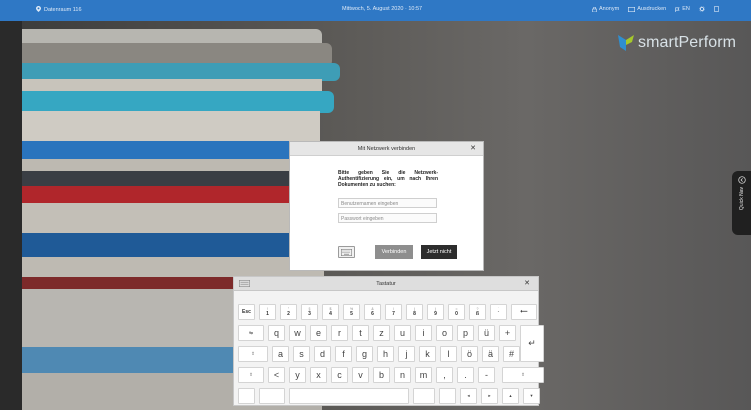 Image resolution: width=751 pixels, height=410 pixels. What do you see at coordinates (444, 375) in the screenshot?
I see `key-letter: ,` at bounding box center [444, 375].